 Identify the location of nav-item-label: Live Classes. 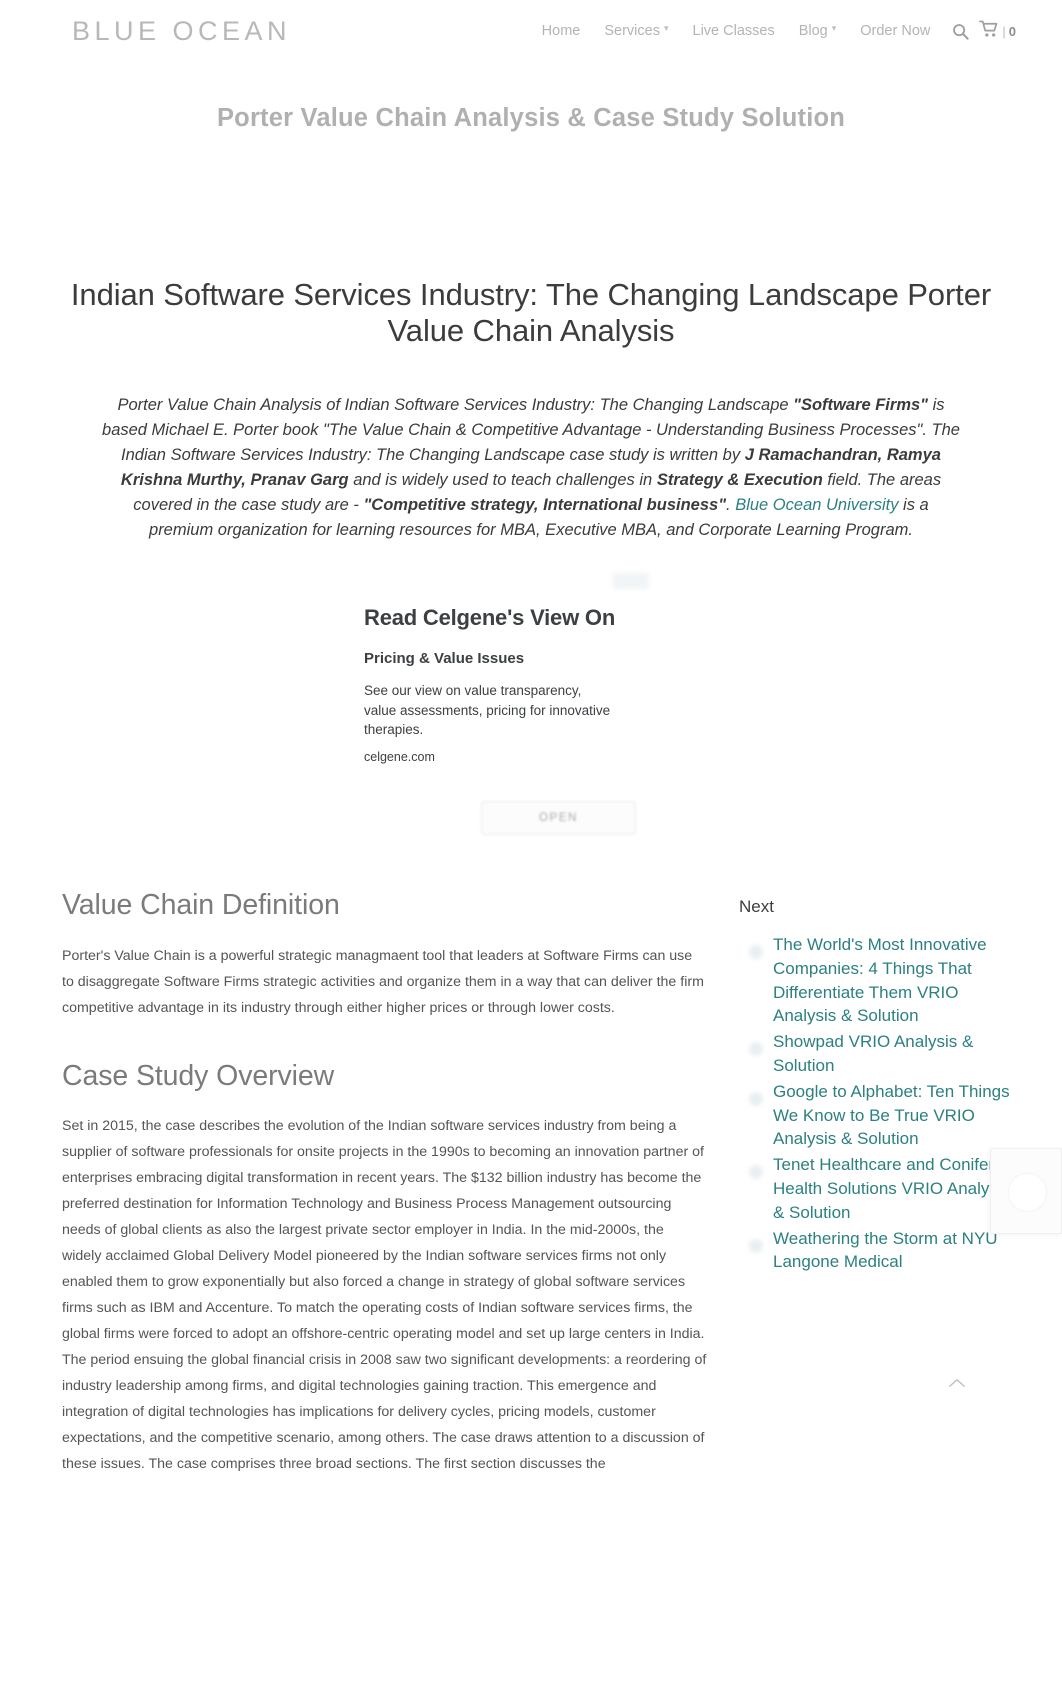
(733, 30).